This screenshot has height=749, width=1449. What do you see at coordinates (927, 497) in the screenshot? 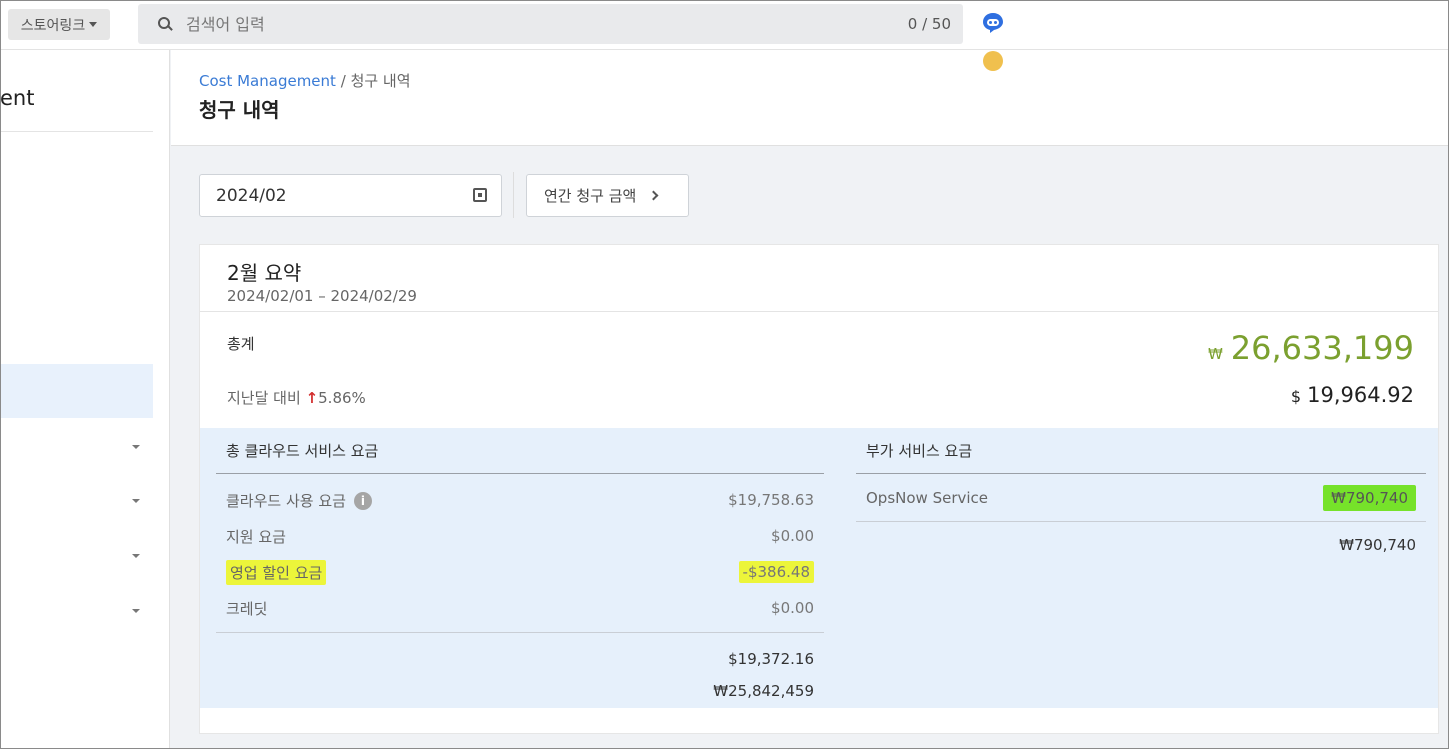
I see `opsnow-service-label: OpsNow Service` at bounding box center [927, 497].